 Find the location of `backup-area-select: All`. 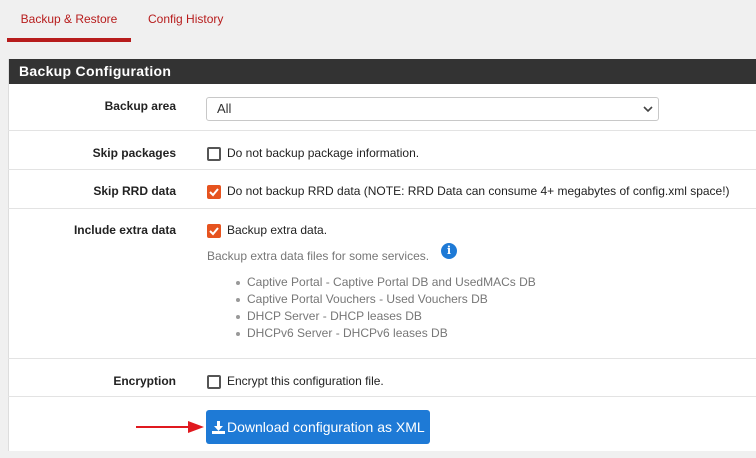

backup-area-select: All is located at coordinates (432, 109).